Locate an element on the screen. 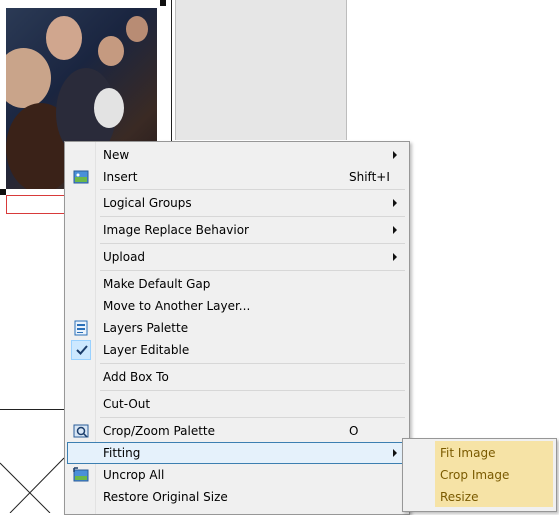 The height and width of the screenshot is (515, 559). menu-item-add-box-to: Add Box To is located at coordinates (237, 377).